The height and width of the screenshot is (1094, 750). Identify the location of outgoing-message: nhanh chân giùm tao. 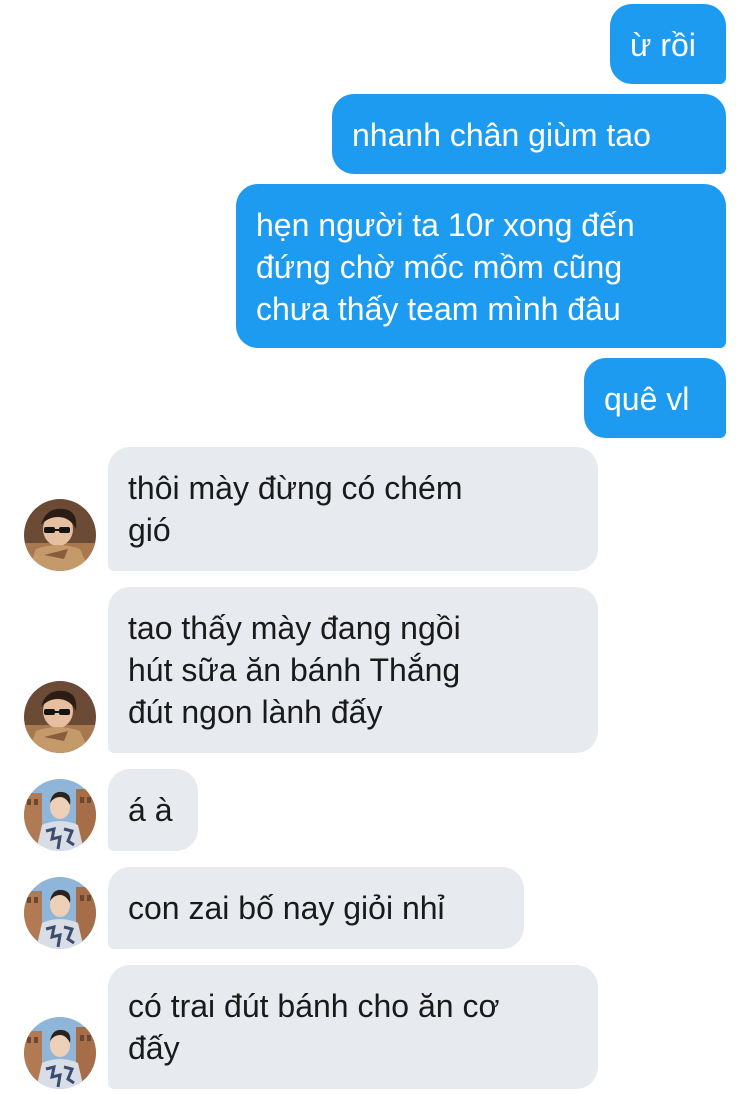
(529, 134).